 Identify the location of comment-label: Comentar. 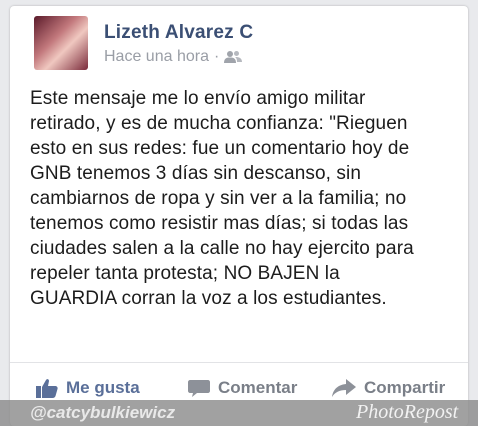
(258, 387).